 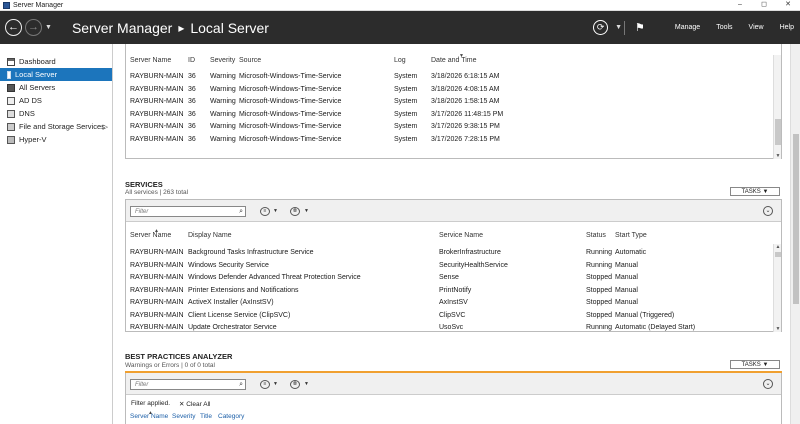 I want to click on services-tasks-button: TASKS ▼, so click(x=755, y=191).